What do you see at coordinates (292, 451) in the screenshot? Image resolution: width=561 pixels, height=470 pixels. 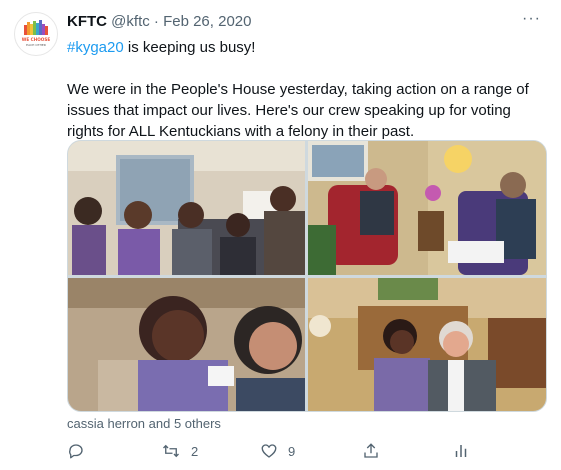 I see `like-count: 9` at bounding box center [292, 451].